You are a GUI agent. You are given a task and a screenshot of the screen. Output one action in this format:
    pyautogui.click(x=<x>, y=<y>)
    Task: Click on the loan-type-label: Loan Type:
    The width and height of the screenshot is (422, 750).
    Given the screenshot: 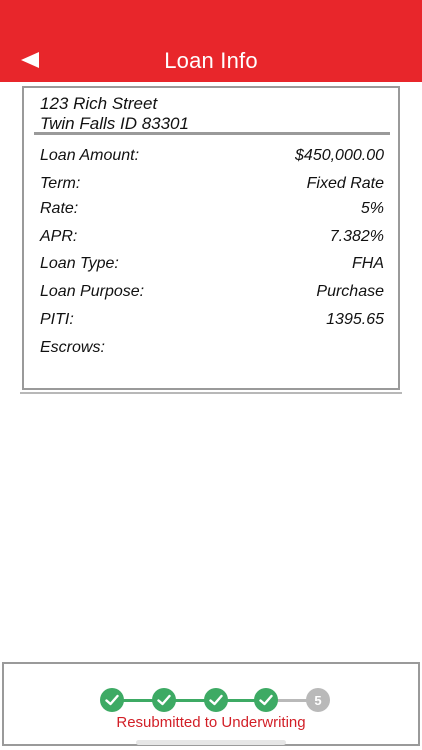 What is the action you would take?
    pyautogui.click(x=79, y=263)
    